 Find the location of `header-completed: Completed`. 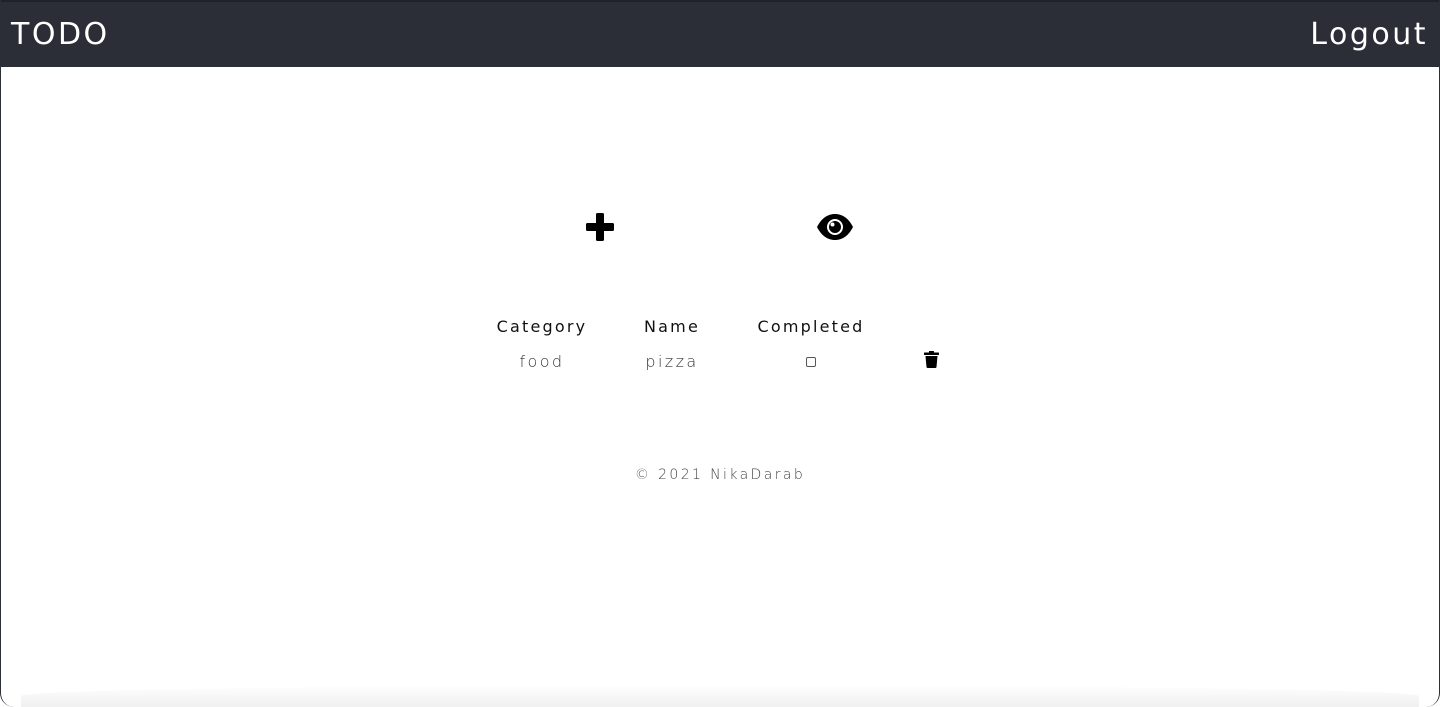

header-completed: Completed is located at coordinates (811, 326).